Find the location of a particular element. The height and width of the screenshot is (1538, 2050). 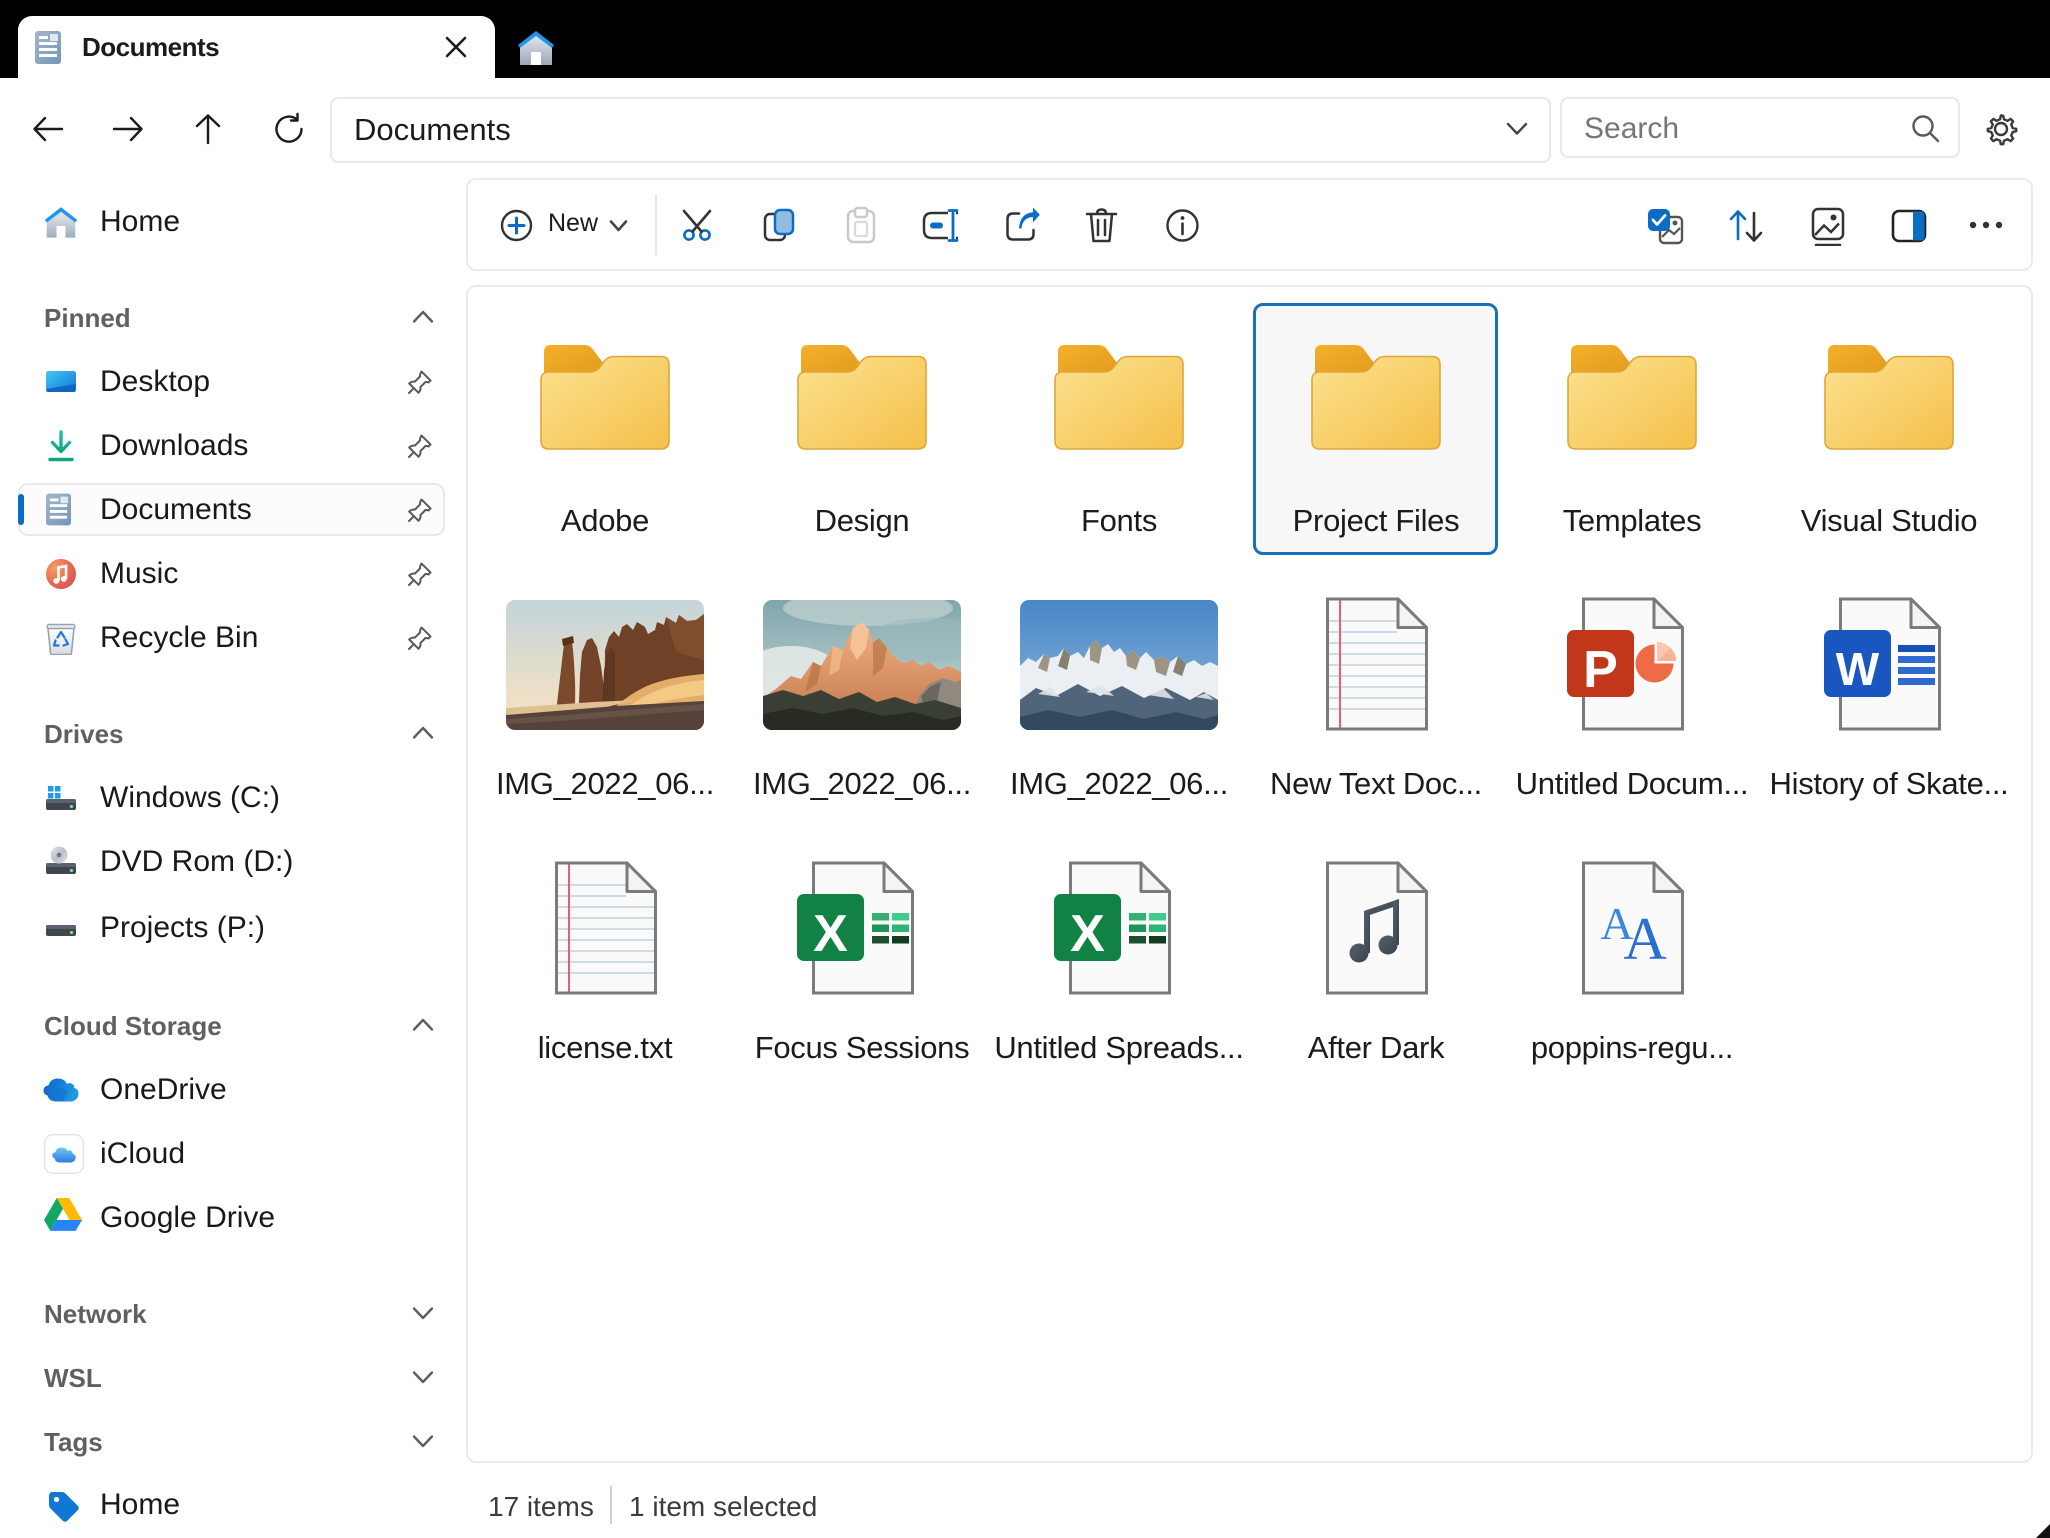

svg-text: P is located at coordinates (1600, 670).